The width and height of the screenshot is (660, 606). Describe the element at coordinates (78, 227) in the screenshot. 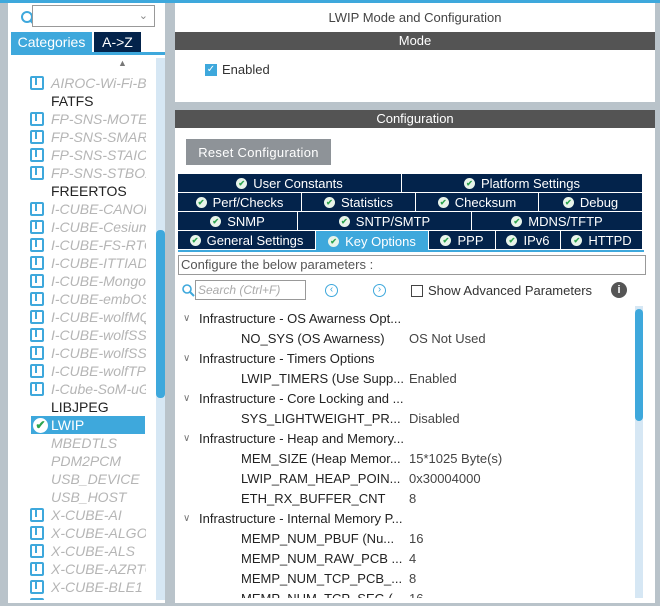

I see `list-item: I-CUBE-Cesium` at that location.